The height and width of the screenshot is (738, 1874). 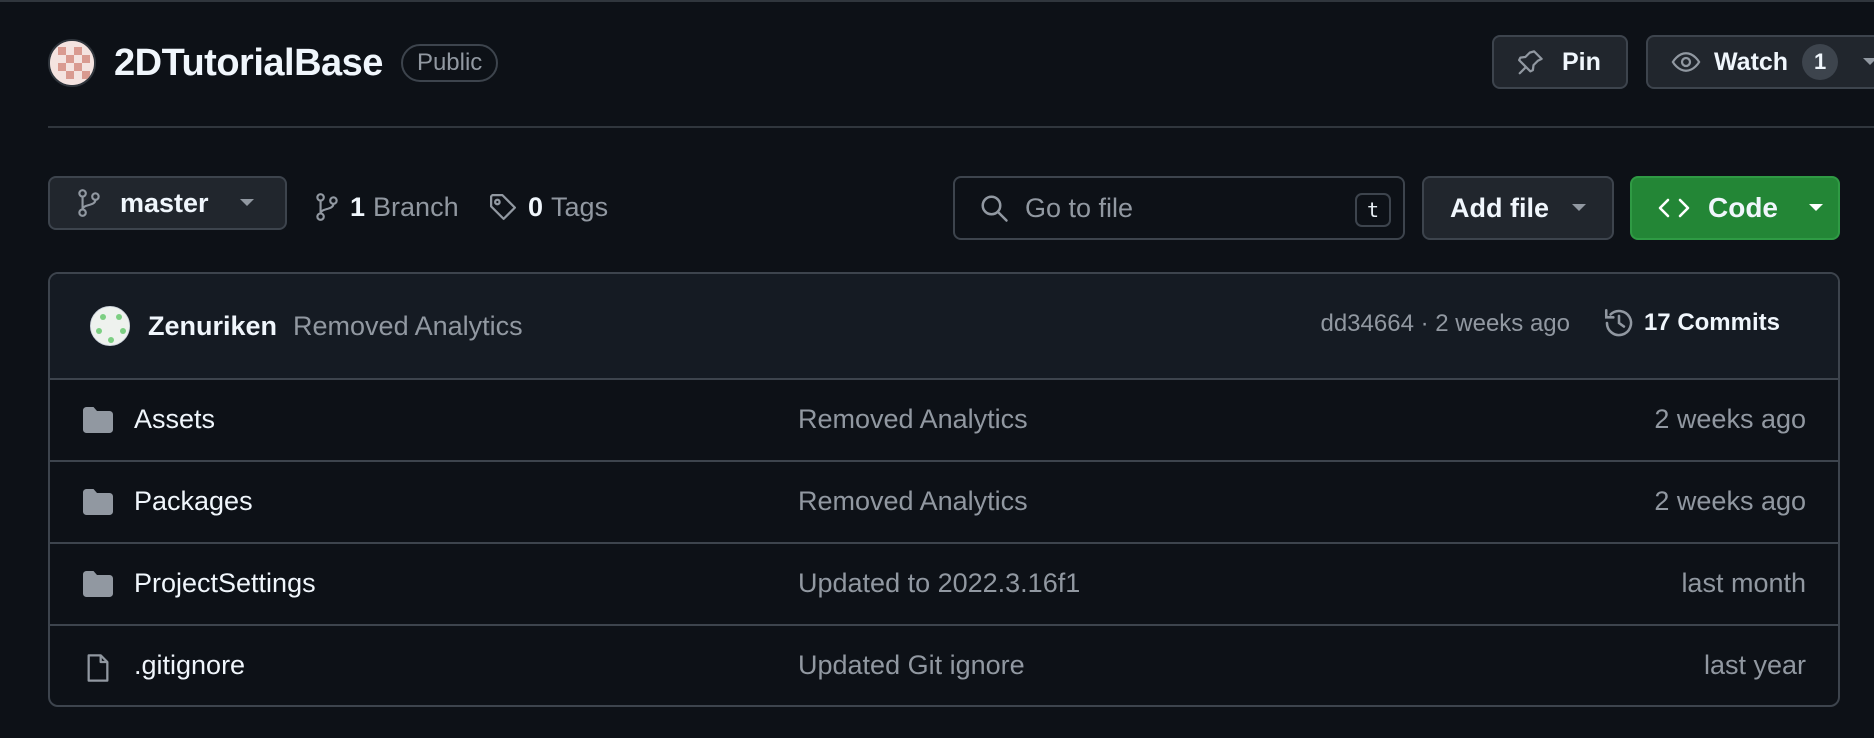 I want to click on code-icon, so click(x=1674, y=208).